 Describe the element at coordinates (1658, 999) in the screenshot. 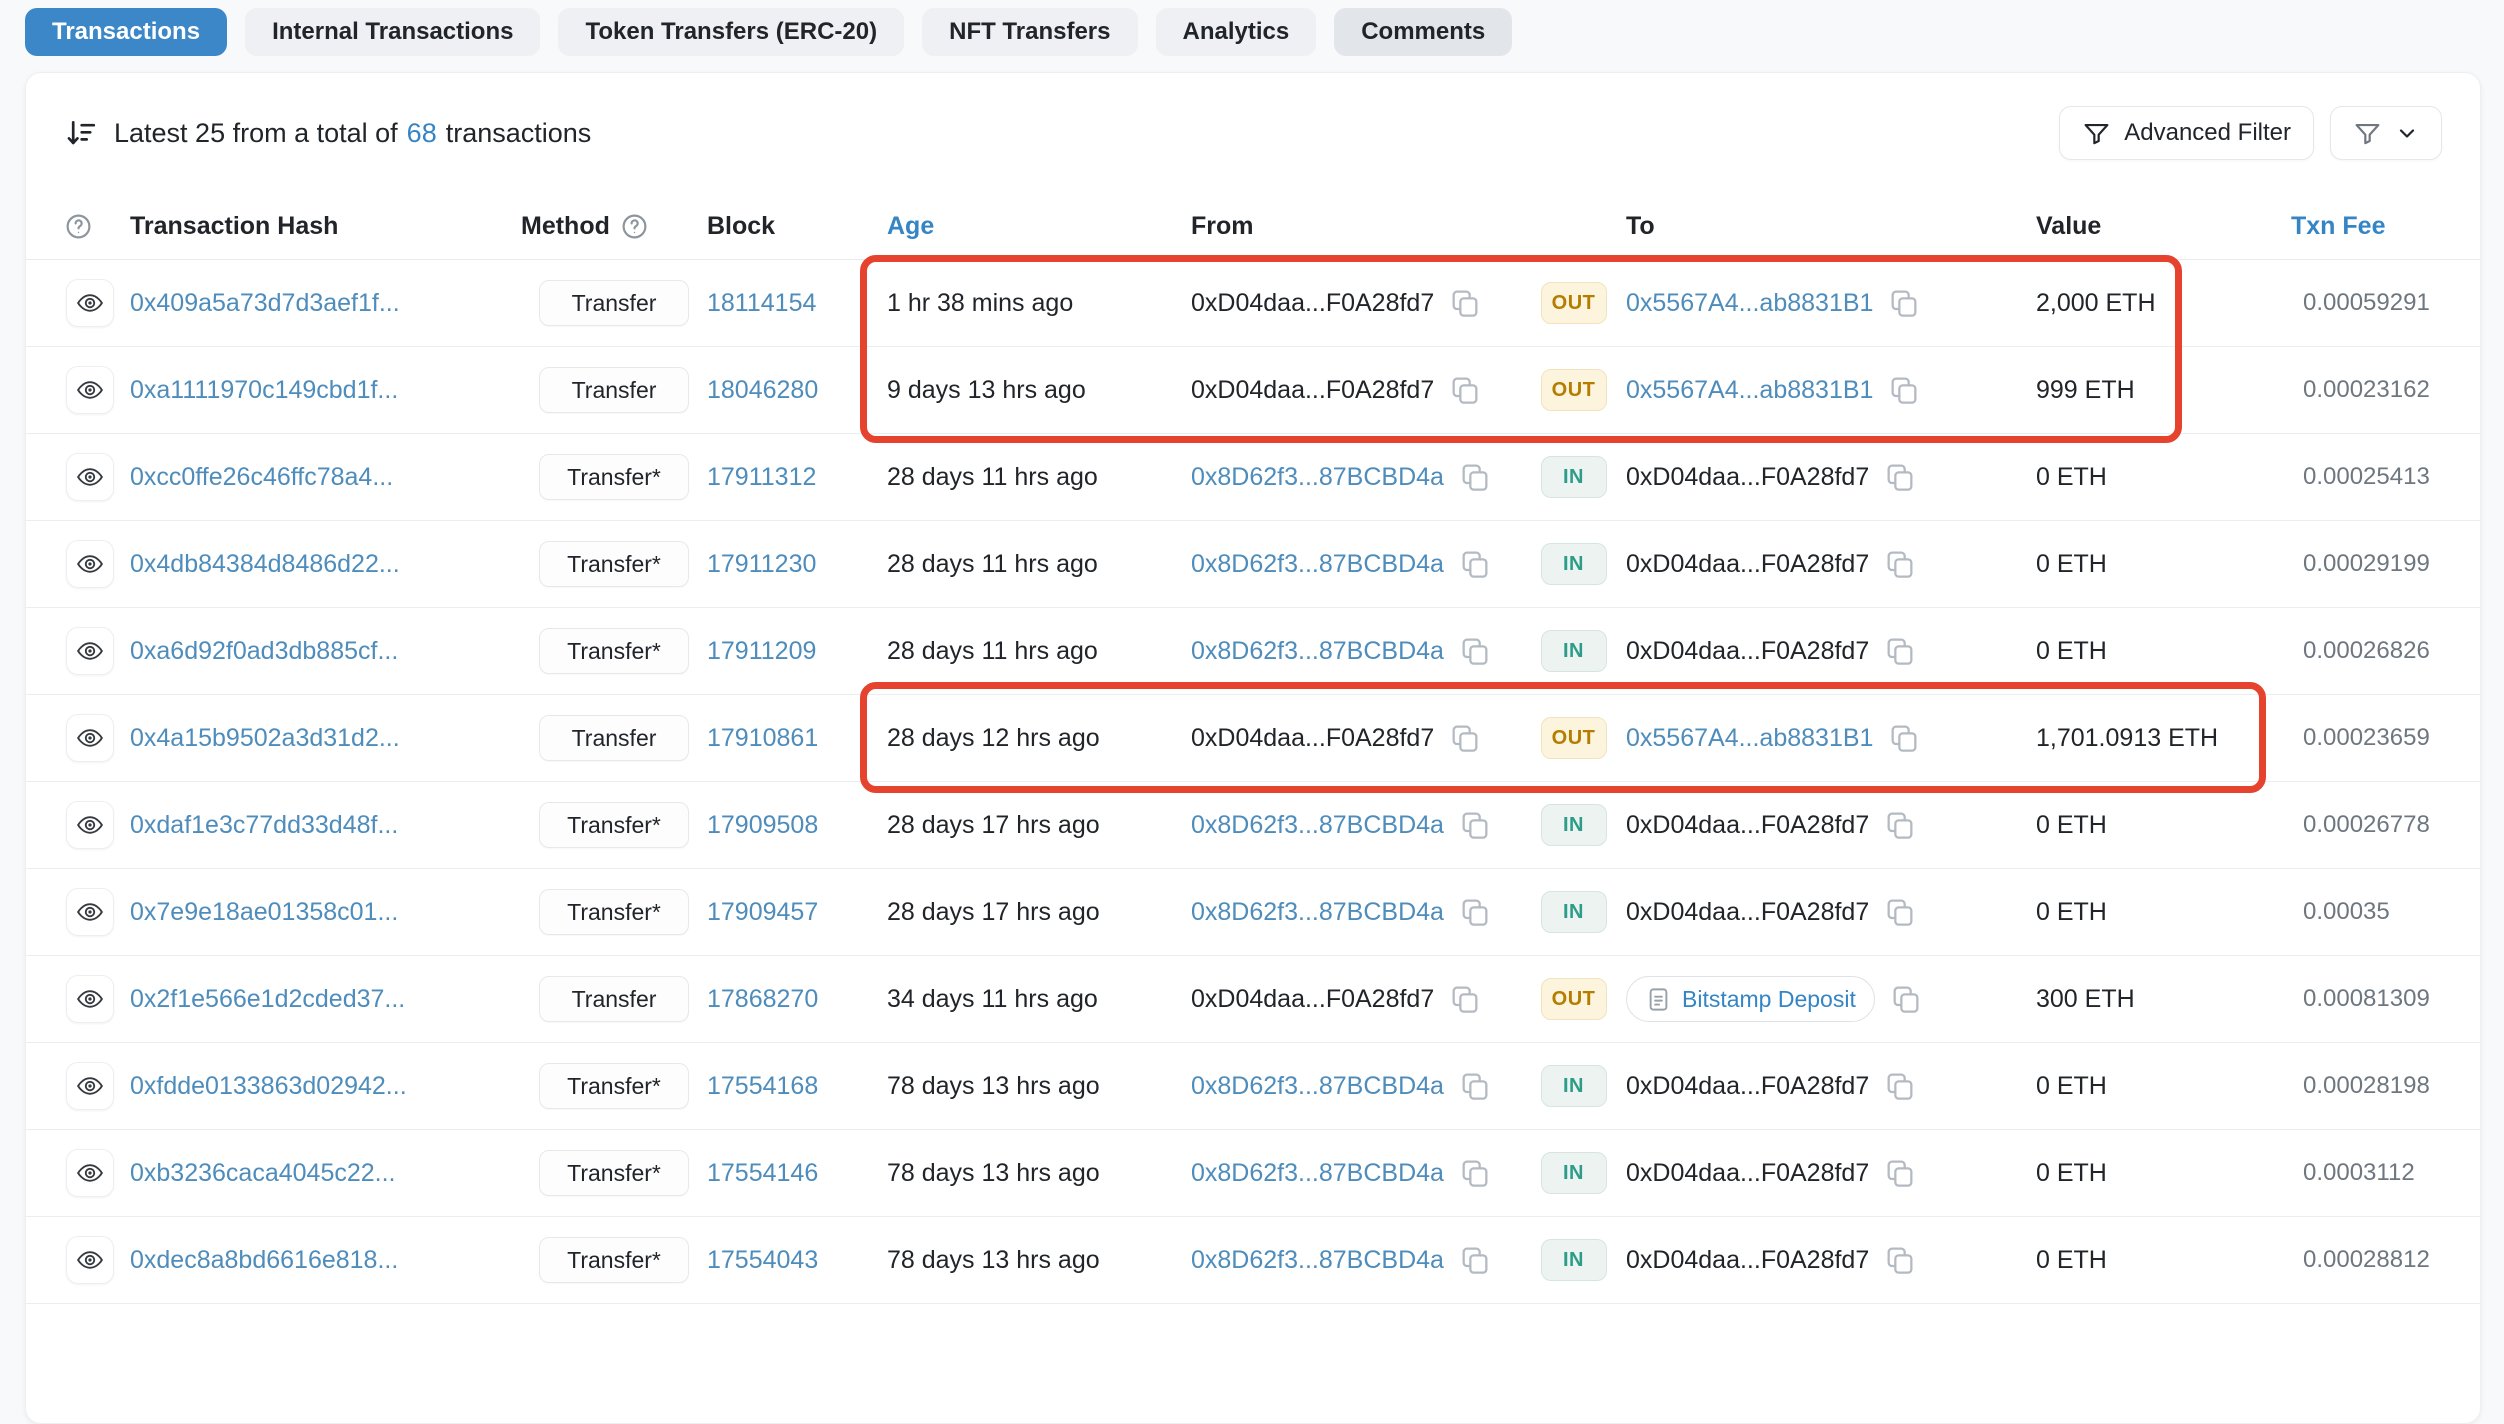

I see `document-icon` at that location.